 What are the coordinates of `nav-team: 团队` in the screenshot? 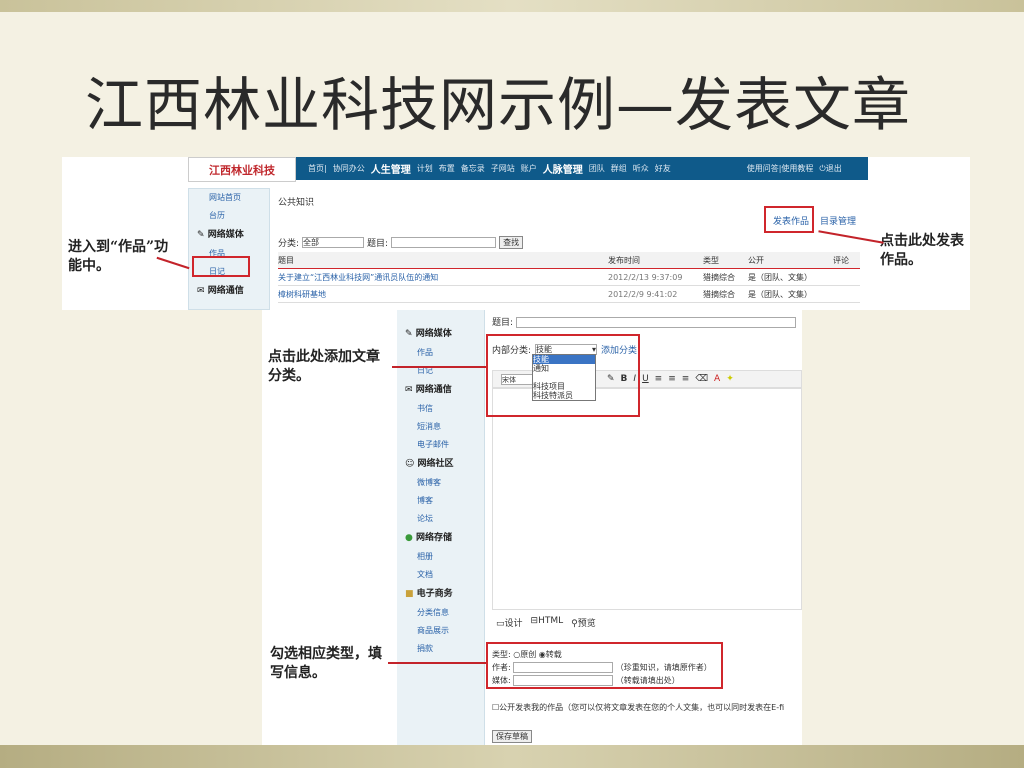 It's located at (597, 168).